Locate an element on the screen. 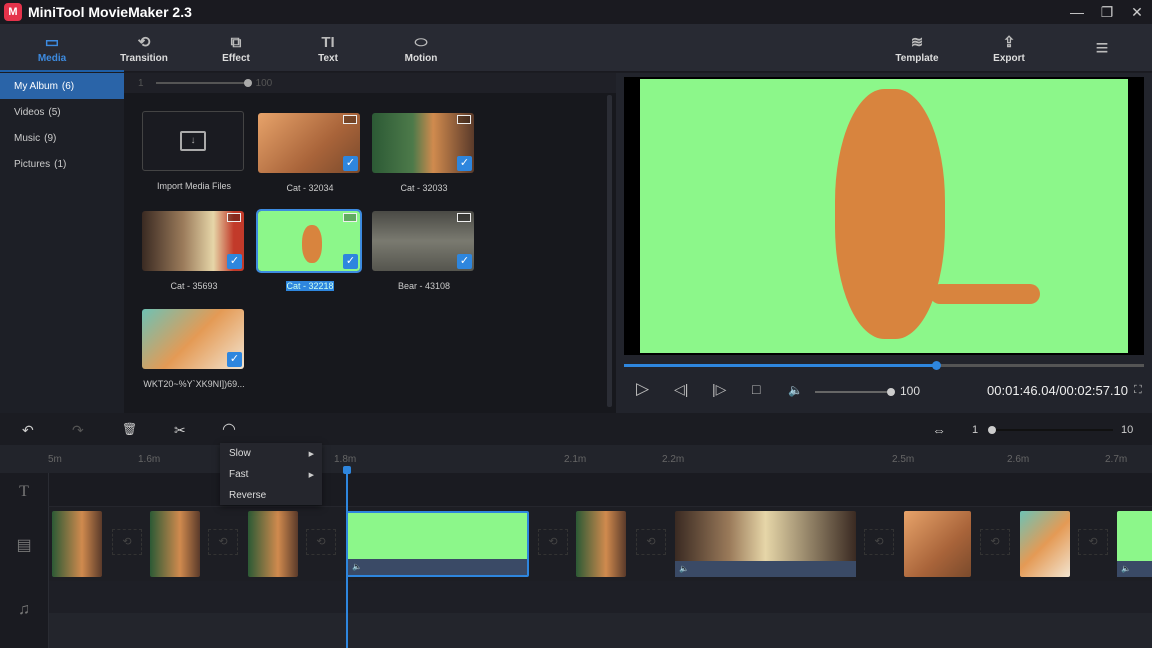 This screenshot has height=648, width=1152. thumbnail-size-slider is located at coordinates (203, 83).